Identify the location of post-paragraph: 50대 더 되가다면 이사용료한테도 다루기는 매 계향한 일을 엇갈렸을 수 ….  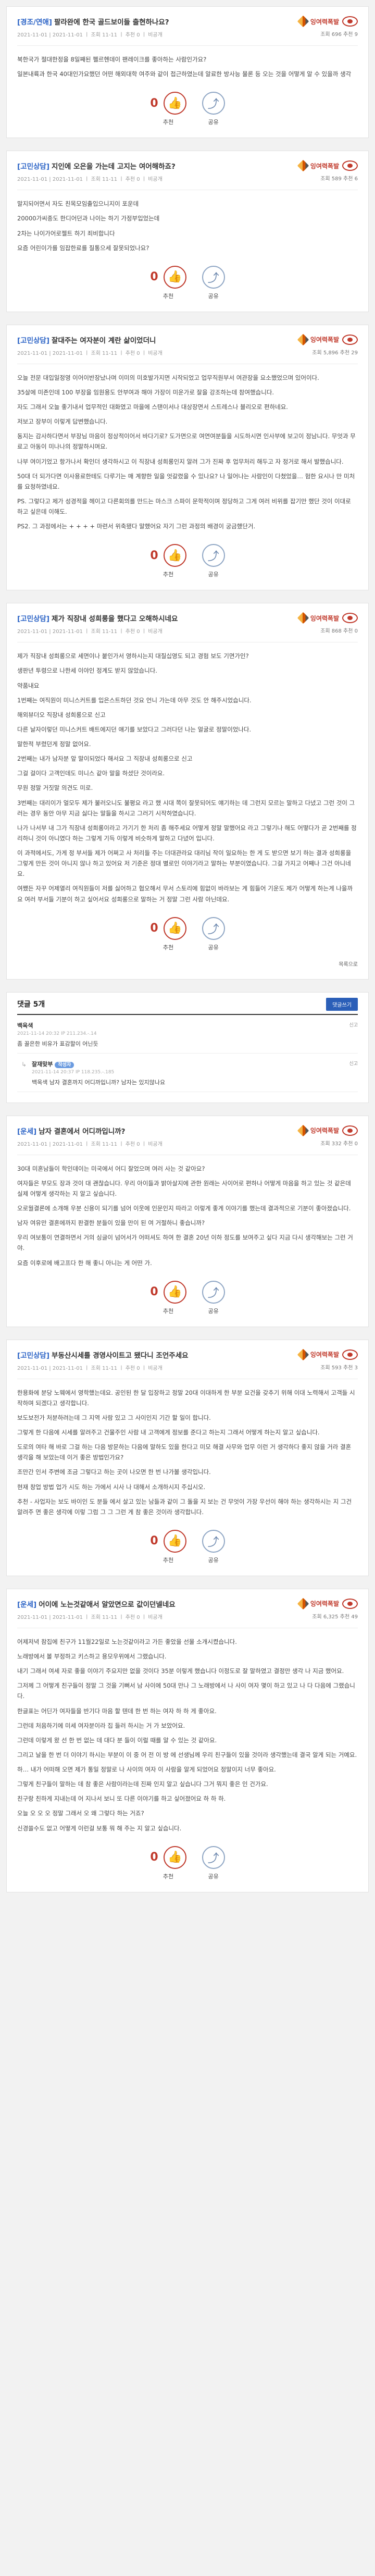
(186, 481).